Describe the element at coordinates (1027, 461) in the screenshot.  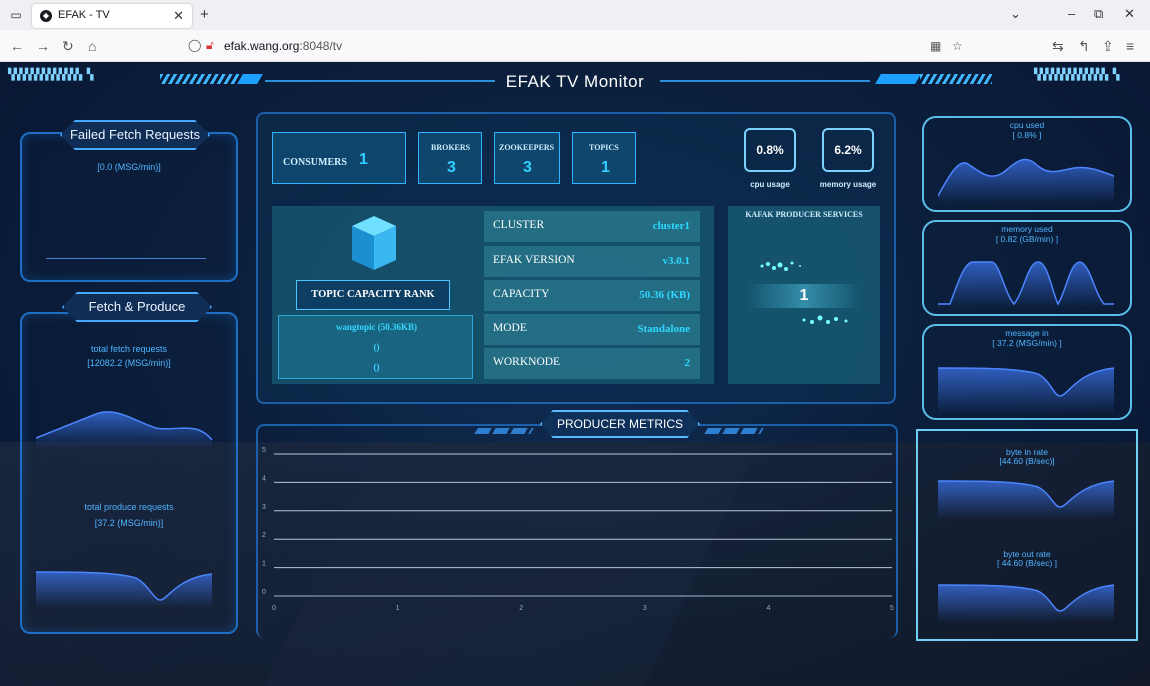
I see `byte-in-value: [44.60 (B/sec)]` at that location.